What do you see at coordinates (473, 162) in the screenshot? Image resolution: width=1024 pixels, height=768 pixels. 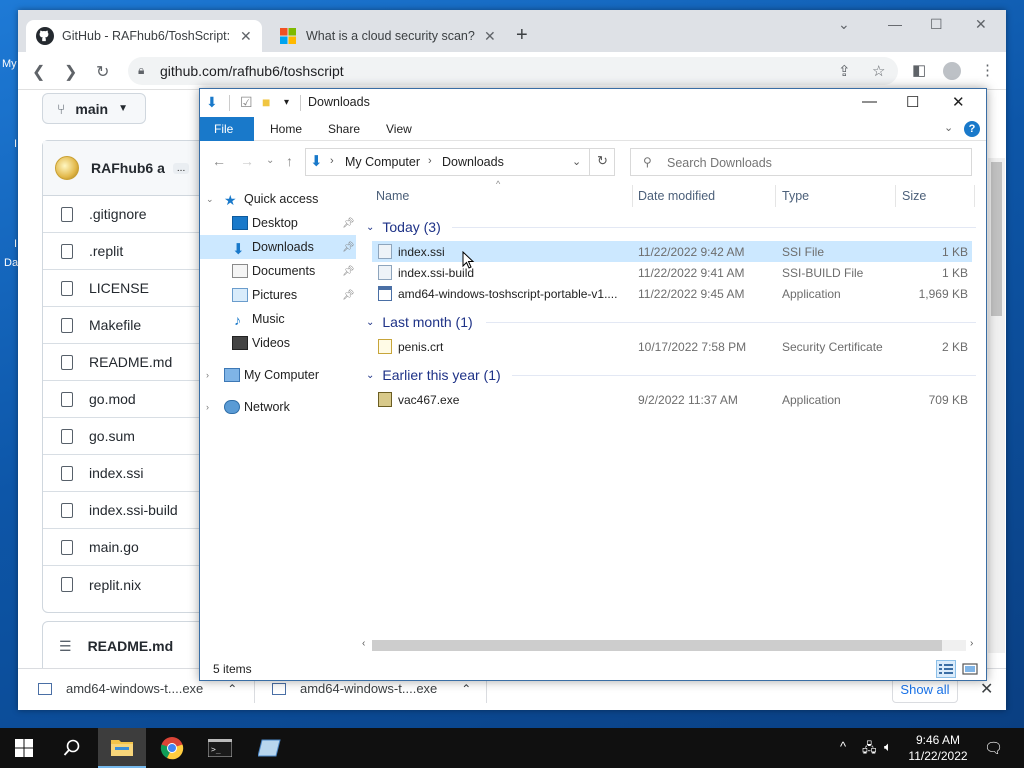 I see `breadcrumb-downloads: Downloads` at bounding box center [473, 162].